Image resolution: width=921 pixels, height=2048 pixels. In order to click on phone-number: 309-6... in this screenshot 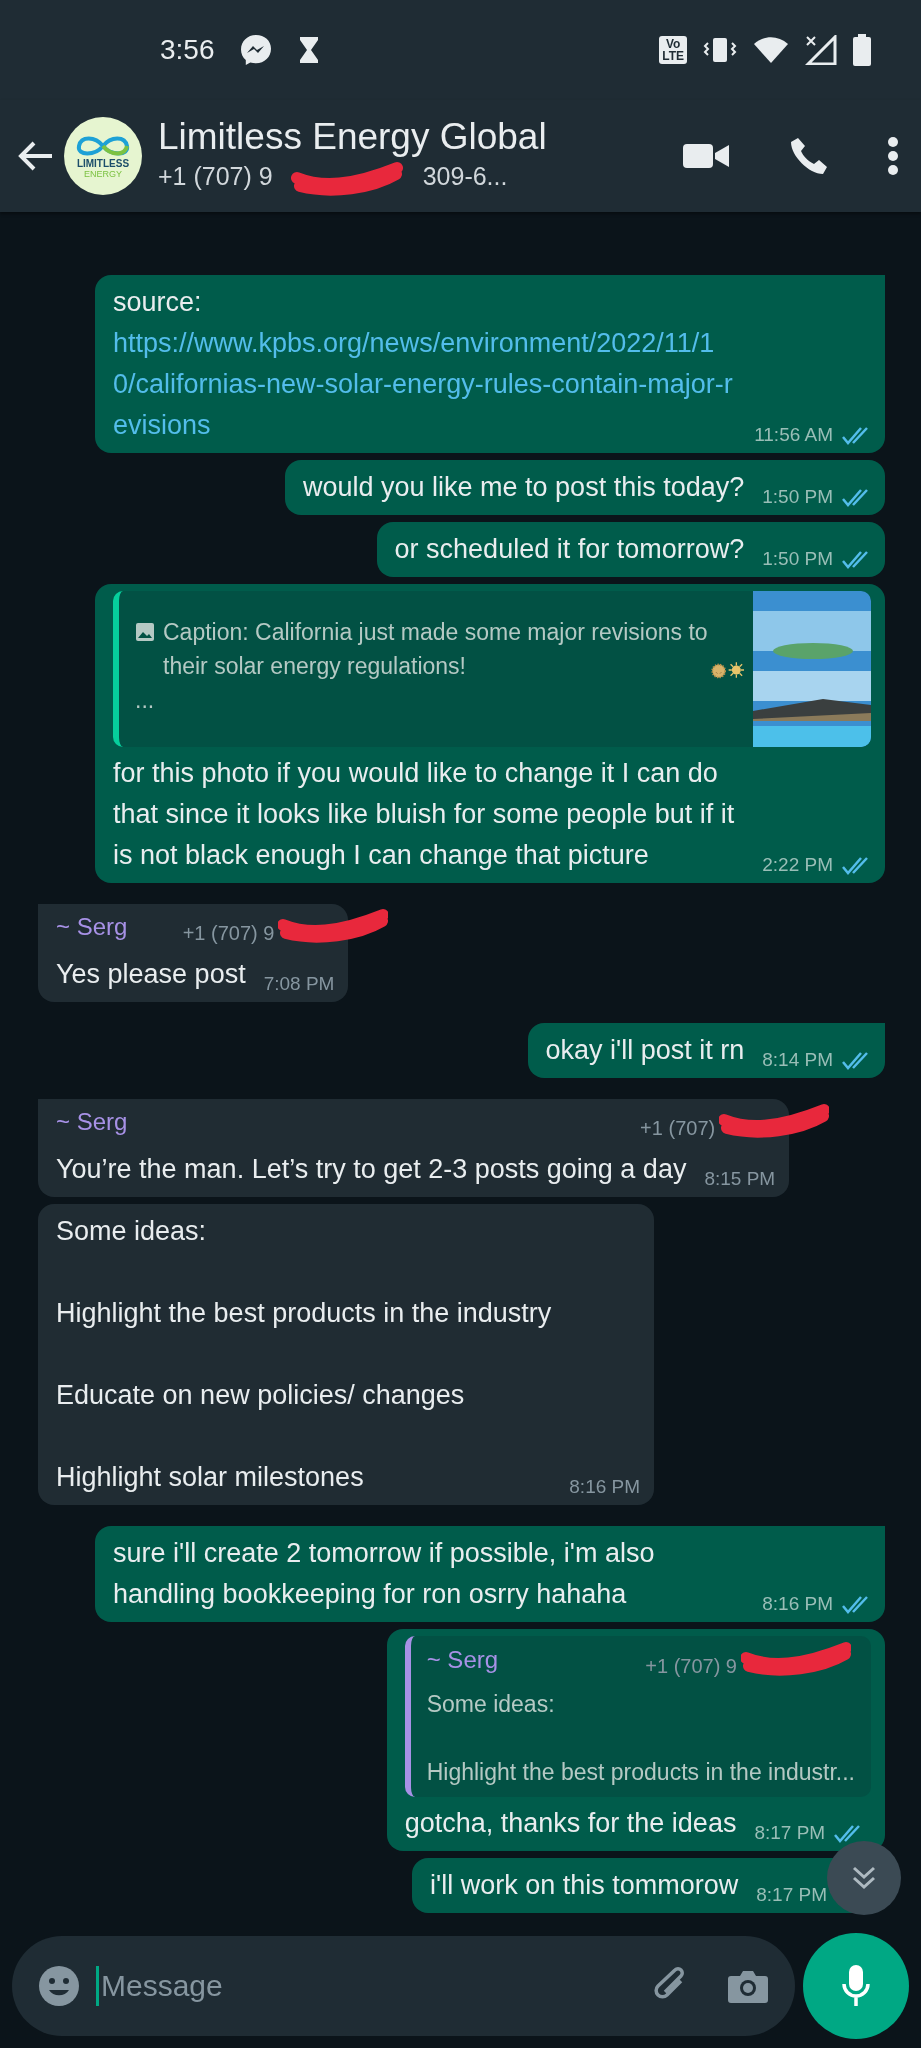, I will do `click(465, 175)`.